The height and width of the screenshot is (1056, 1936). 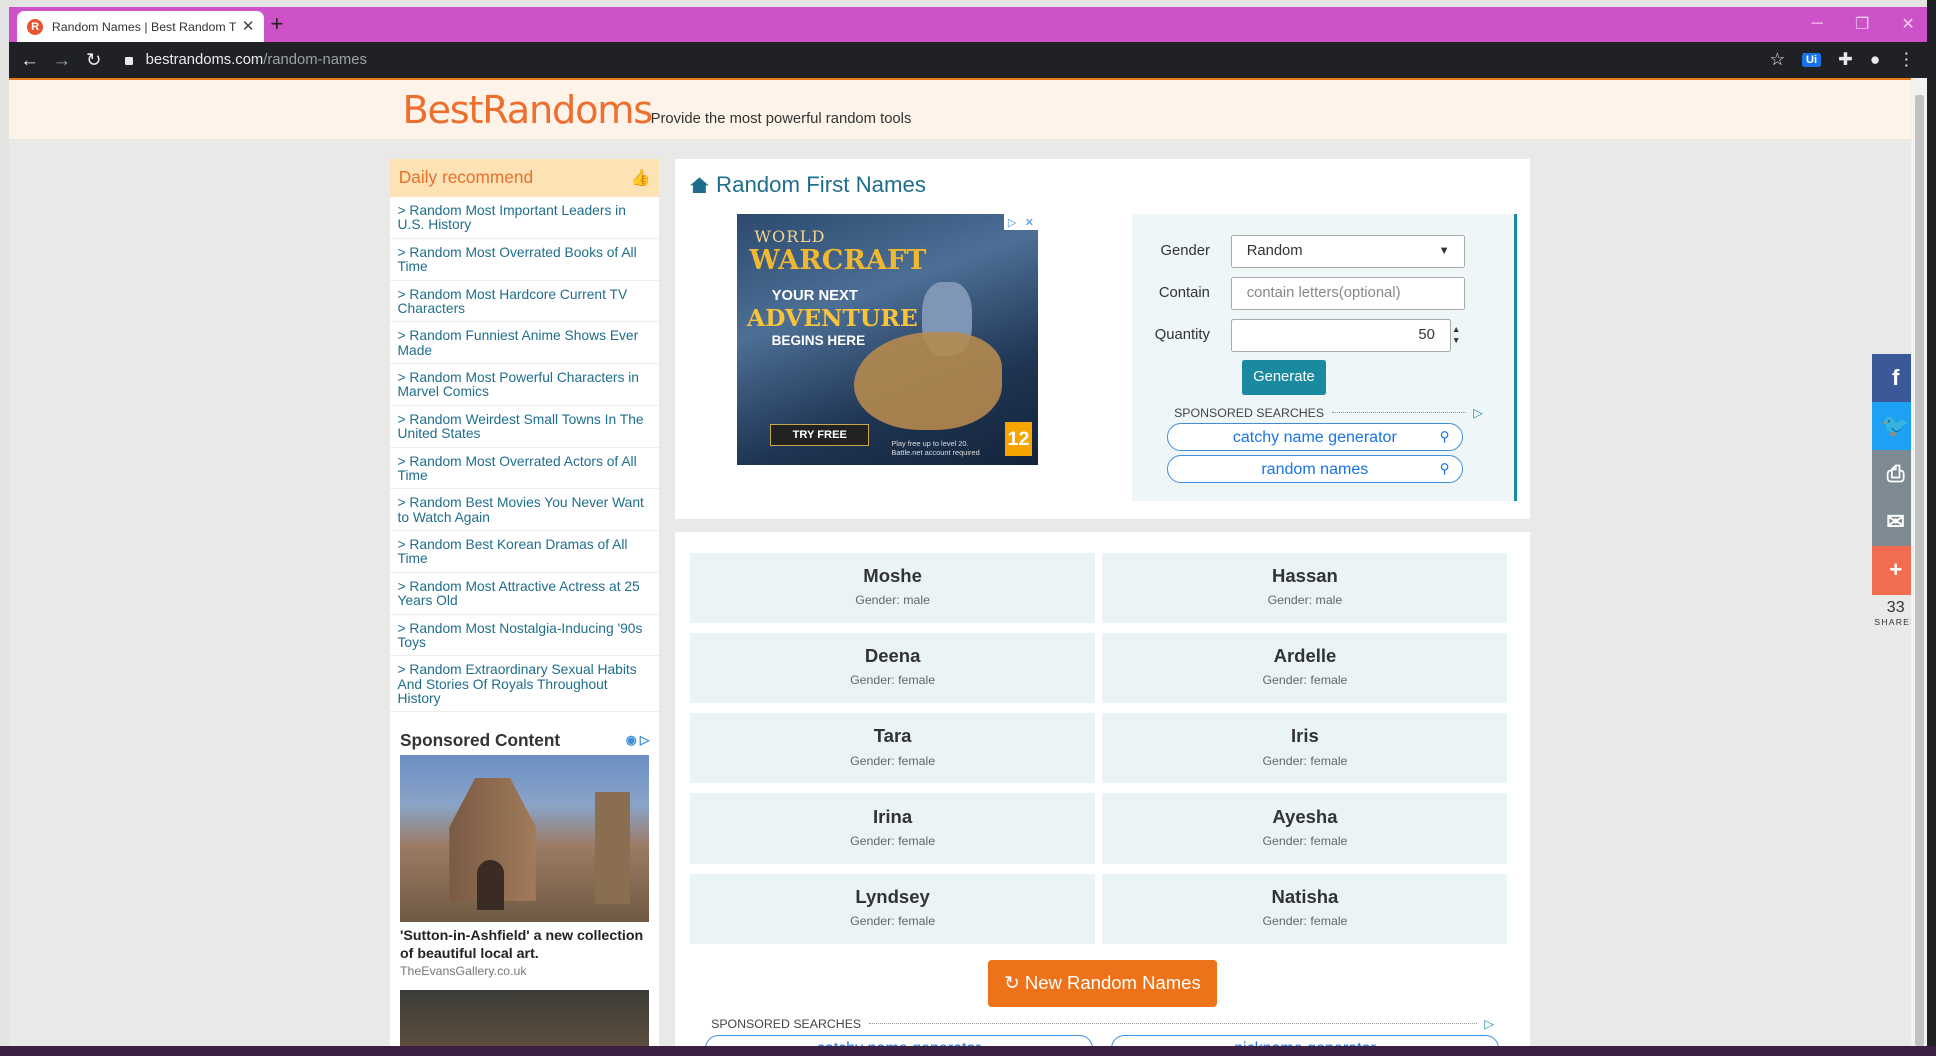 I want to click on quantity-stepper: ▲ ▼, so click(x=1456, y=335).